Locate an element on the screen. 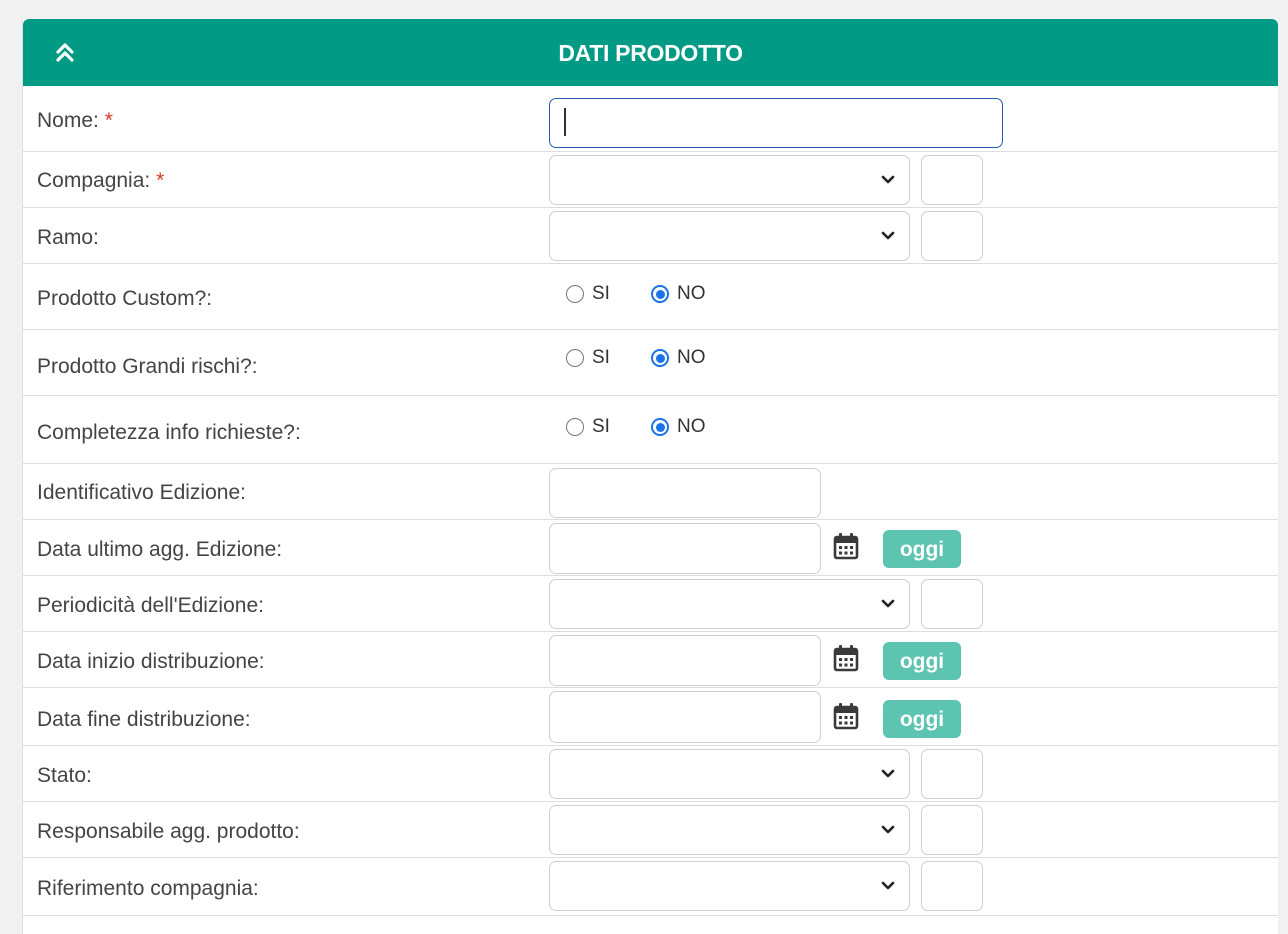 The image size is (1288, 934). row-identificativo-edizione: Identificativo Edizione: is located at coordinates (650, 492).